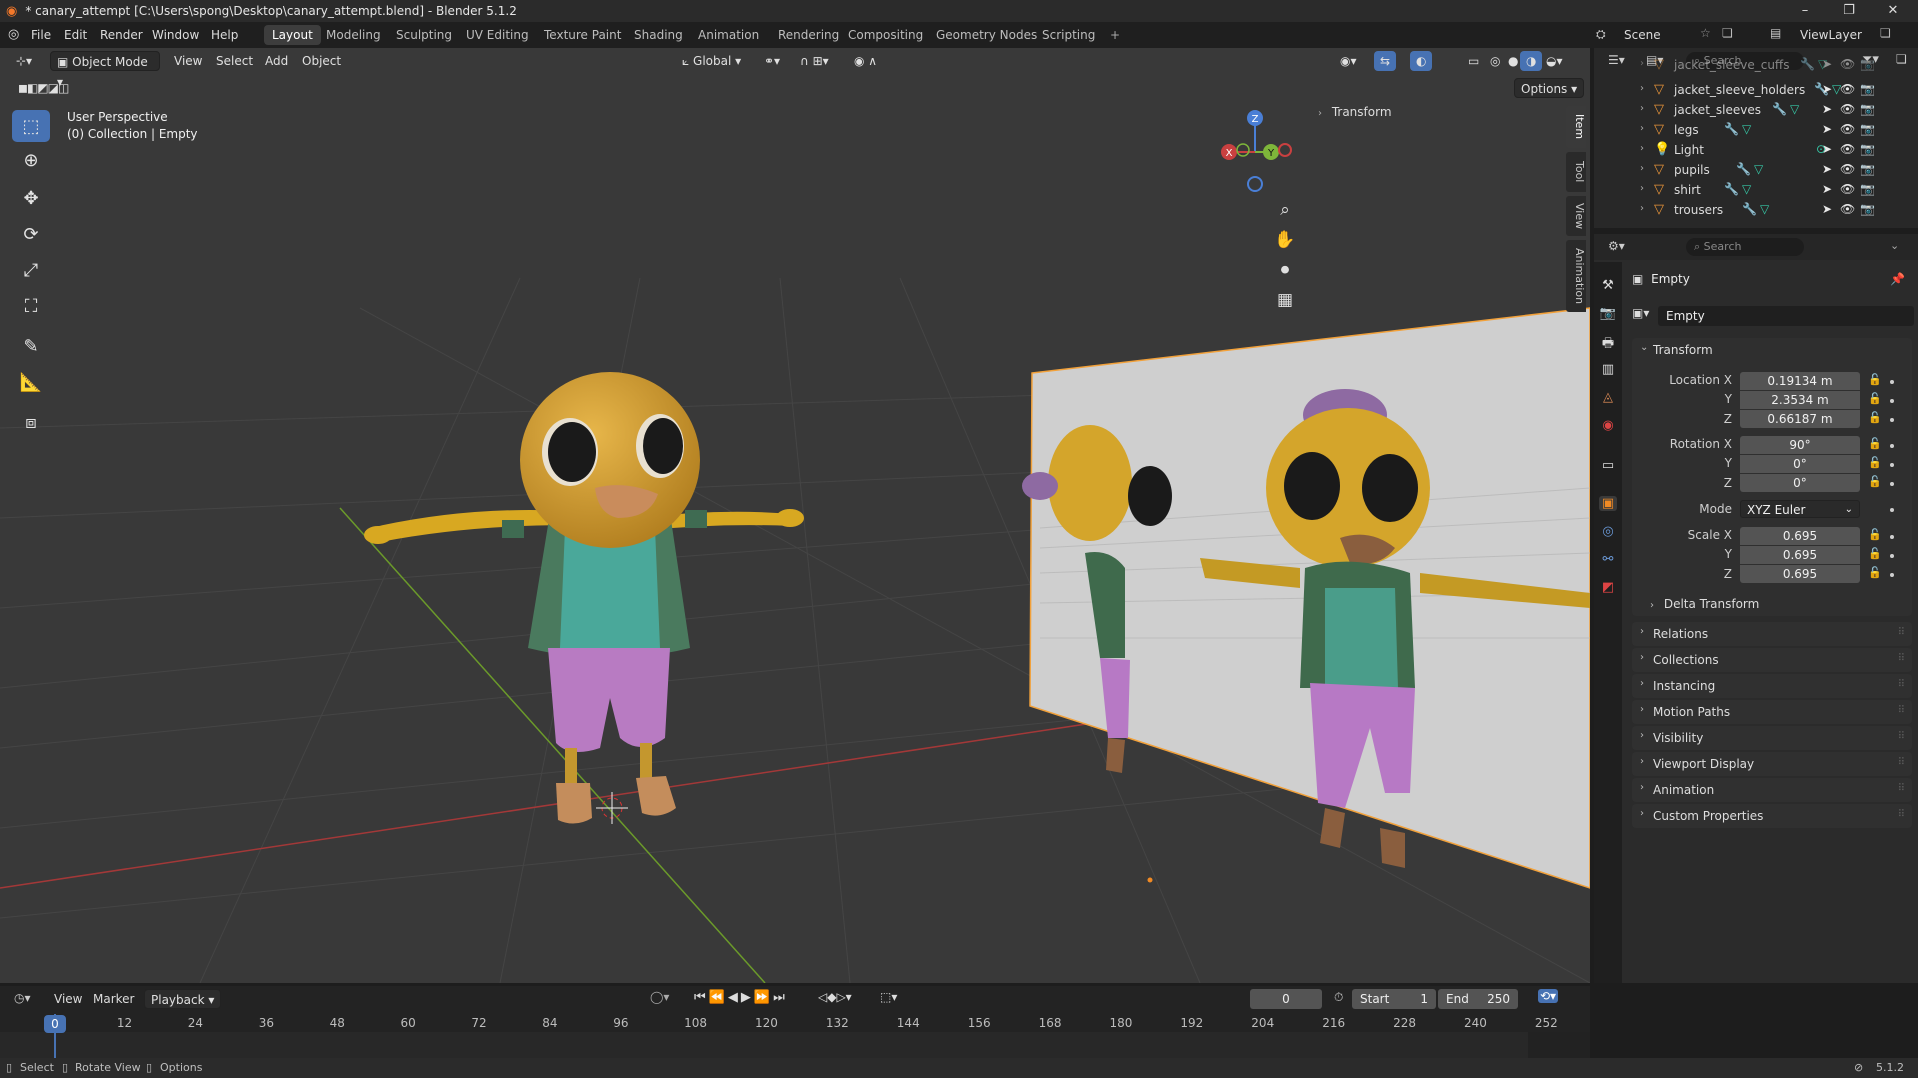 The width and height of the screenshot is (1918, 1078). Describe the element at coordinates (1849, 11) in the screenshot. I see `maximize-button: ❐` at that location.